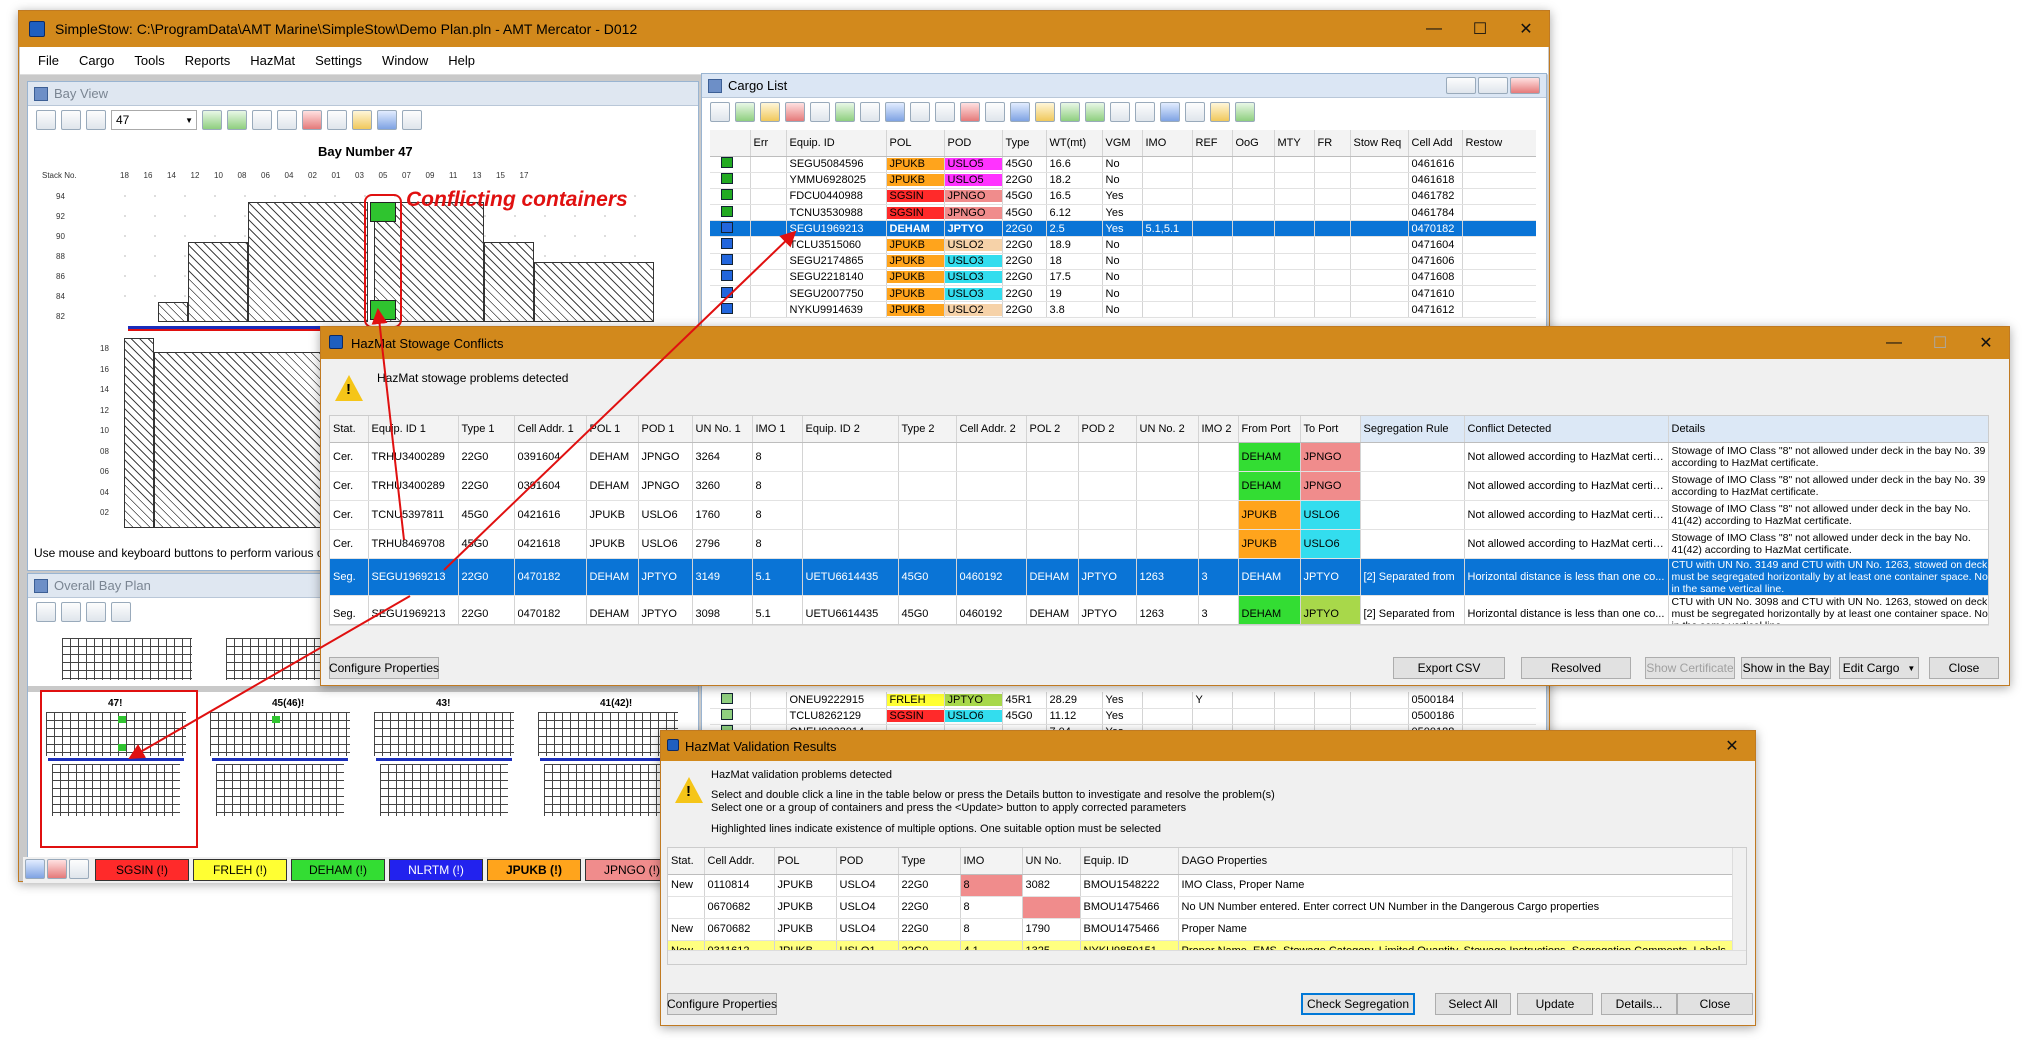 This screenshot has width=2030, height=1051. What do you see at coordinates (208, 60) in the screenshot?
I see `menu-reports: Reports` at bounding box center [208, 60].